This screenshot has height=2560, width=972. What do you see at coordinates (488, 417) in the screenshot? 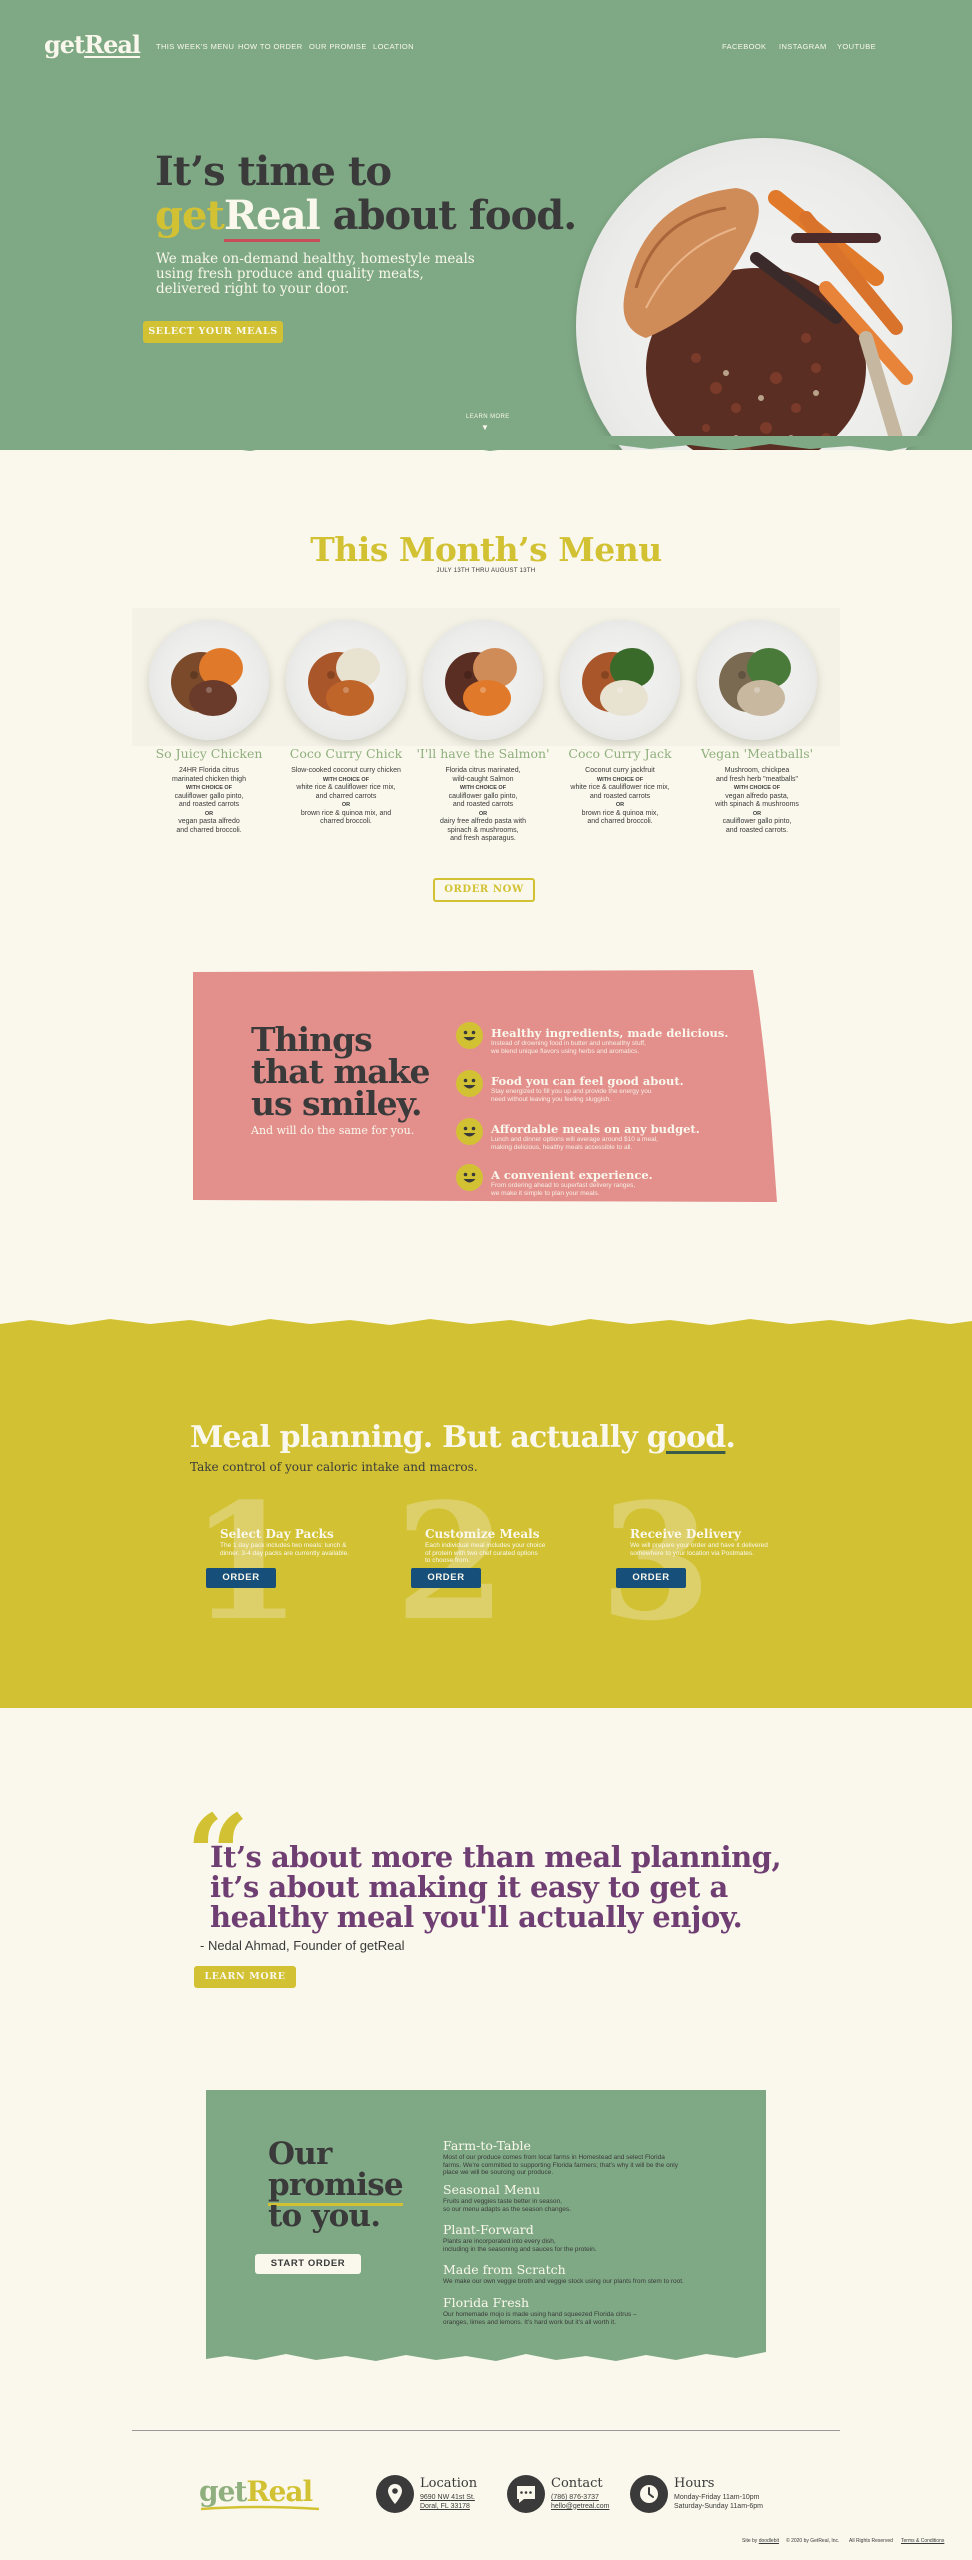
I see `learn-more-link: LEARN MORE` at bounding box center [488, 417].